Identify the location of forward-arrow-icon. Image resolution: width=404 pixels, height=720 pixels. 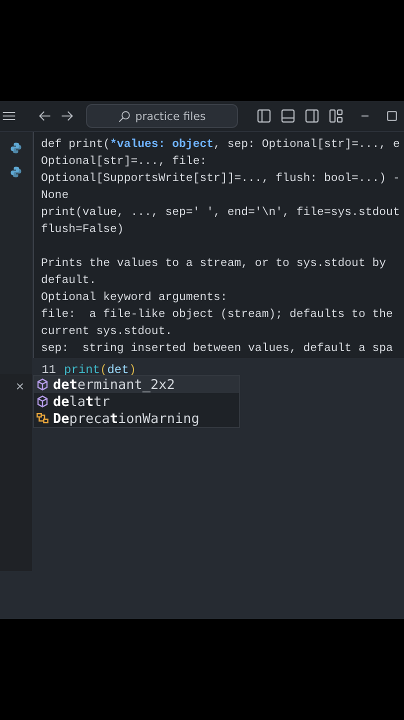
(67, 116).